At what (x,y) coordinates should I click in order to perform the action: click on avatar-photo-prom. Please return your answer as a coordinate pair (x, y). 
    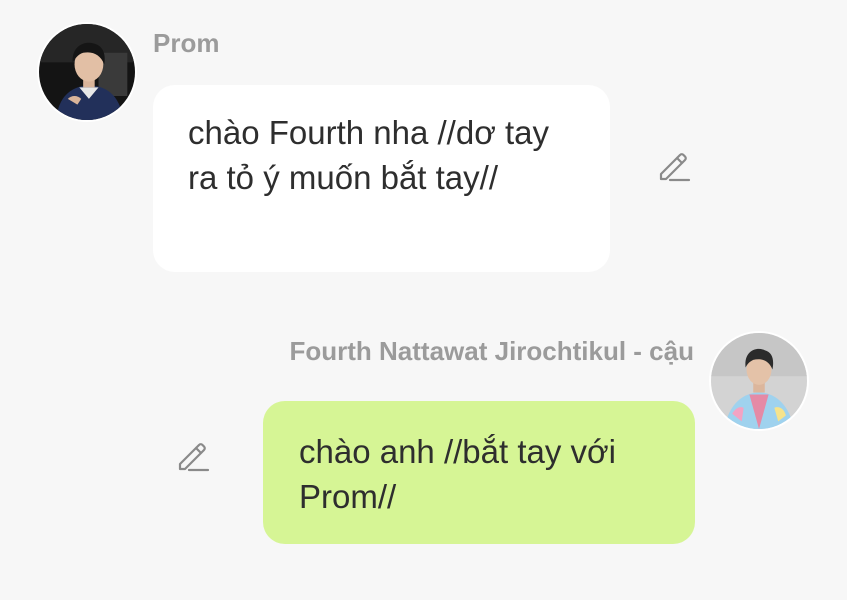
    Looking at the image, I should click on (87, 72).